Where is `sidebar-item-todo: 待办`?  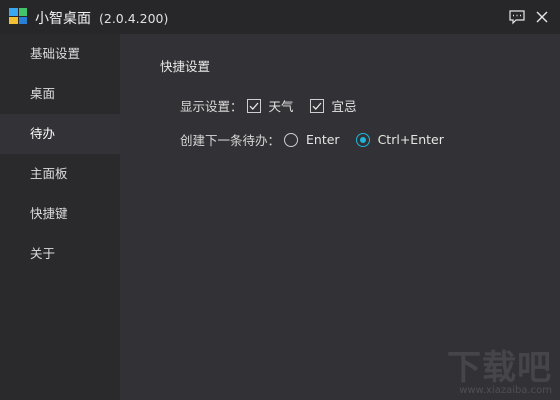
sidebar-item-todo: 待办 is located at coordinates (60, 134).